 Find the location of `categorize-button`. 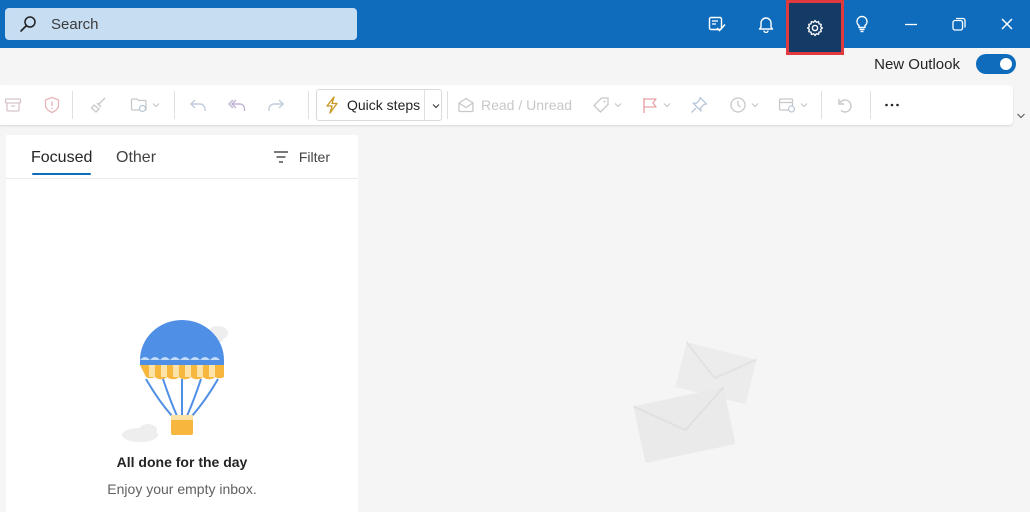

categorize-button is located at coordinates (607, 105).